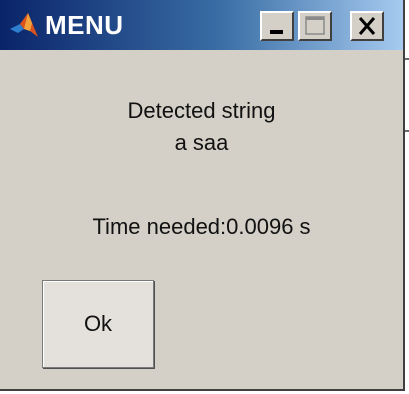  Describe the element at coordinates (201, 142) in the screenshot. I see `detected-string-value: a saa` at that location.